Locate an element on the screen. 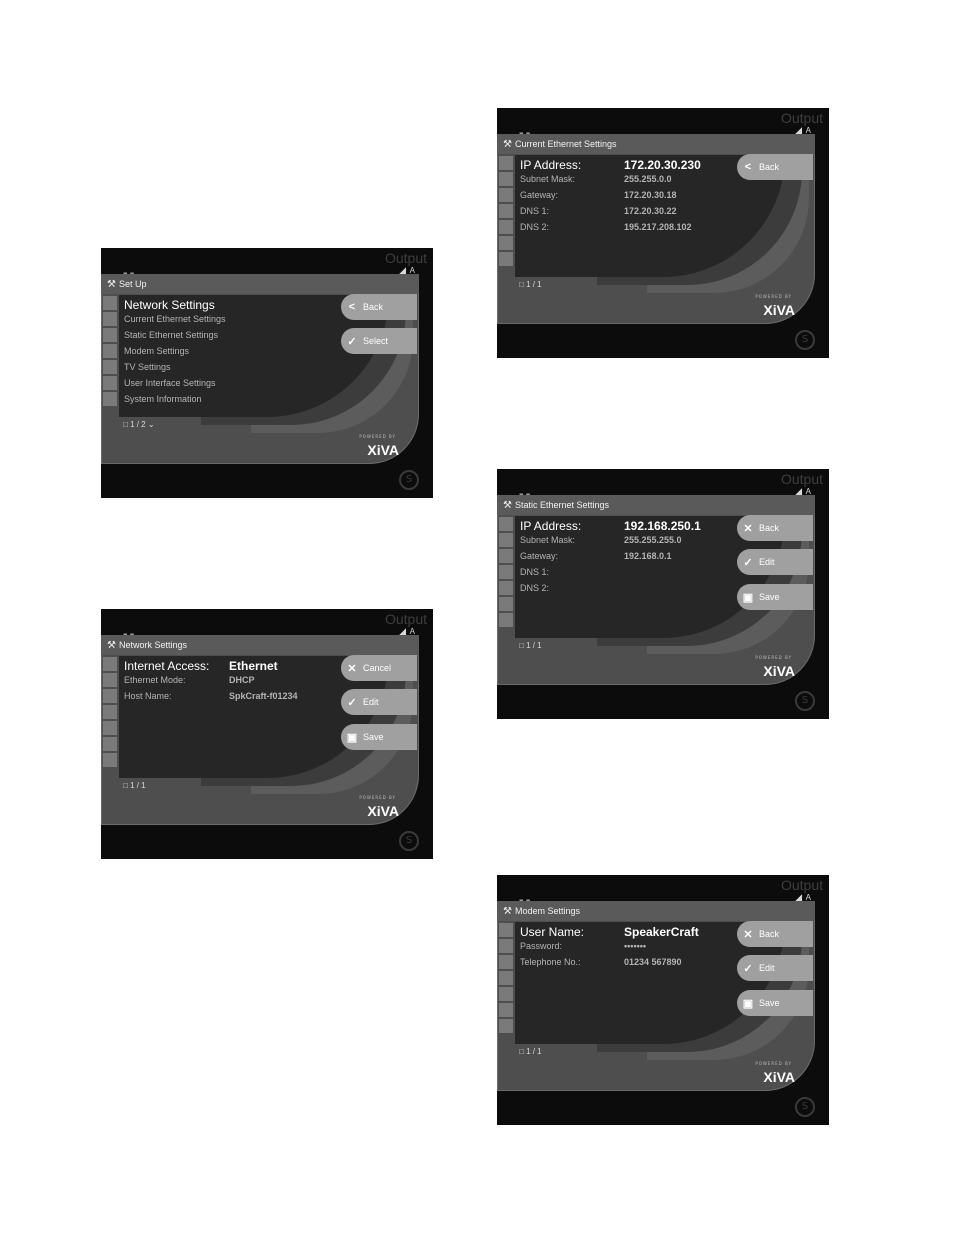  cancel-button: ✕ Cancel is located at coordinates (379, 668).